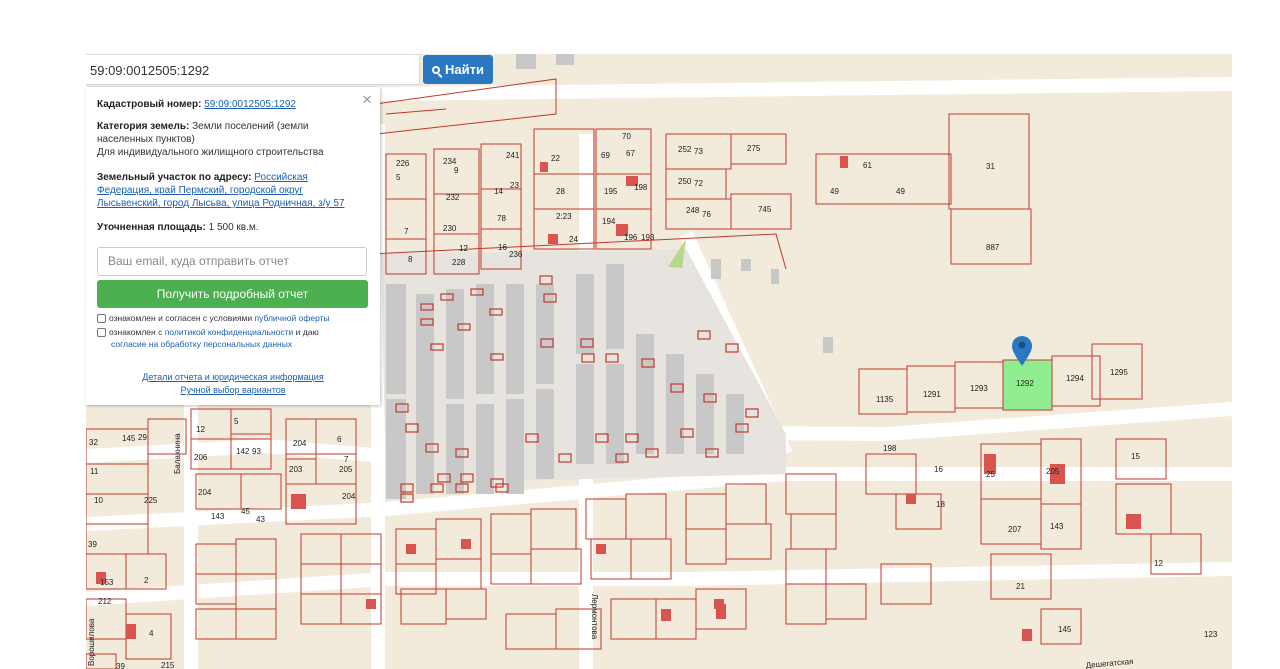 This screenshot has height=669, width=1280. Describe the element at coordinates (143, 126) in the screenshot. I see `category-label: Категория земель:` at that location.